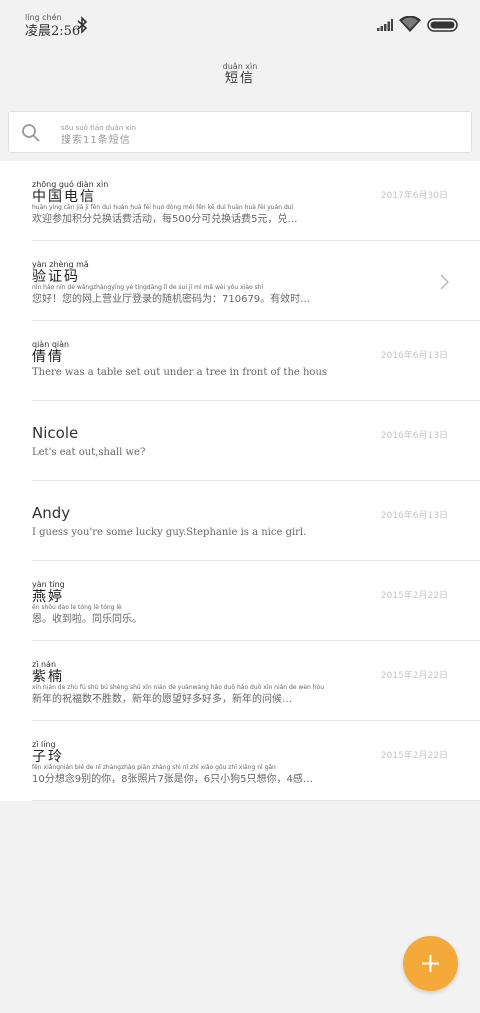 The width and height of the screenshot is (480, 1013). What do you see at coordinates (48, 597) in the screenshot?
I see `contact-name: 燕婷` at bounding box center [48, 597].